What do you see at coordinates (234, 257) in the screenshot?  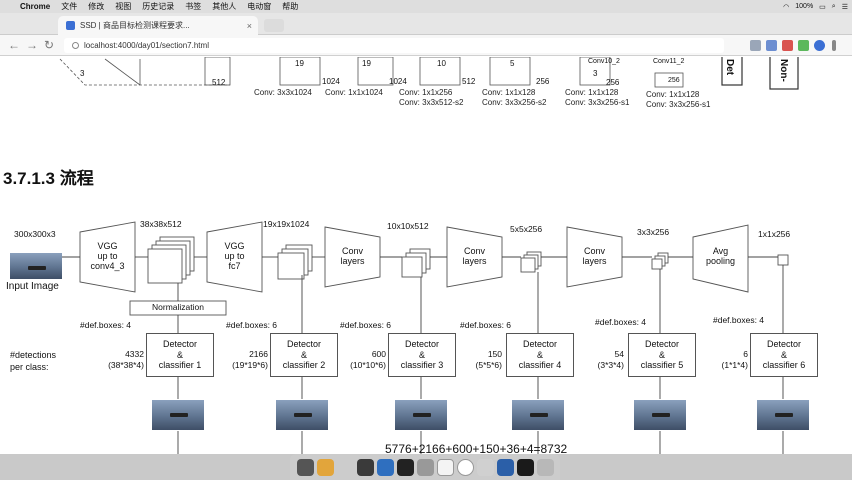 I see `block-vgg-fc7: VGG up to fc7` at bounding box center [234, 257].